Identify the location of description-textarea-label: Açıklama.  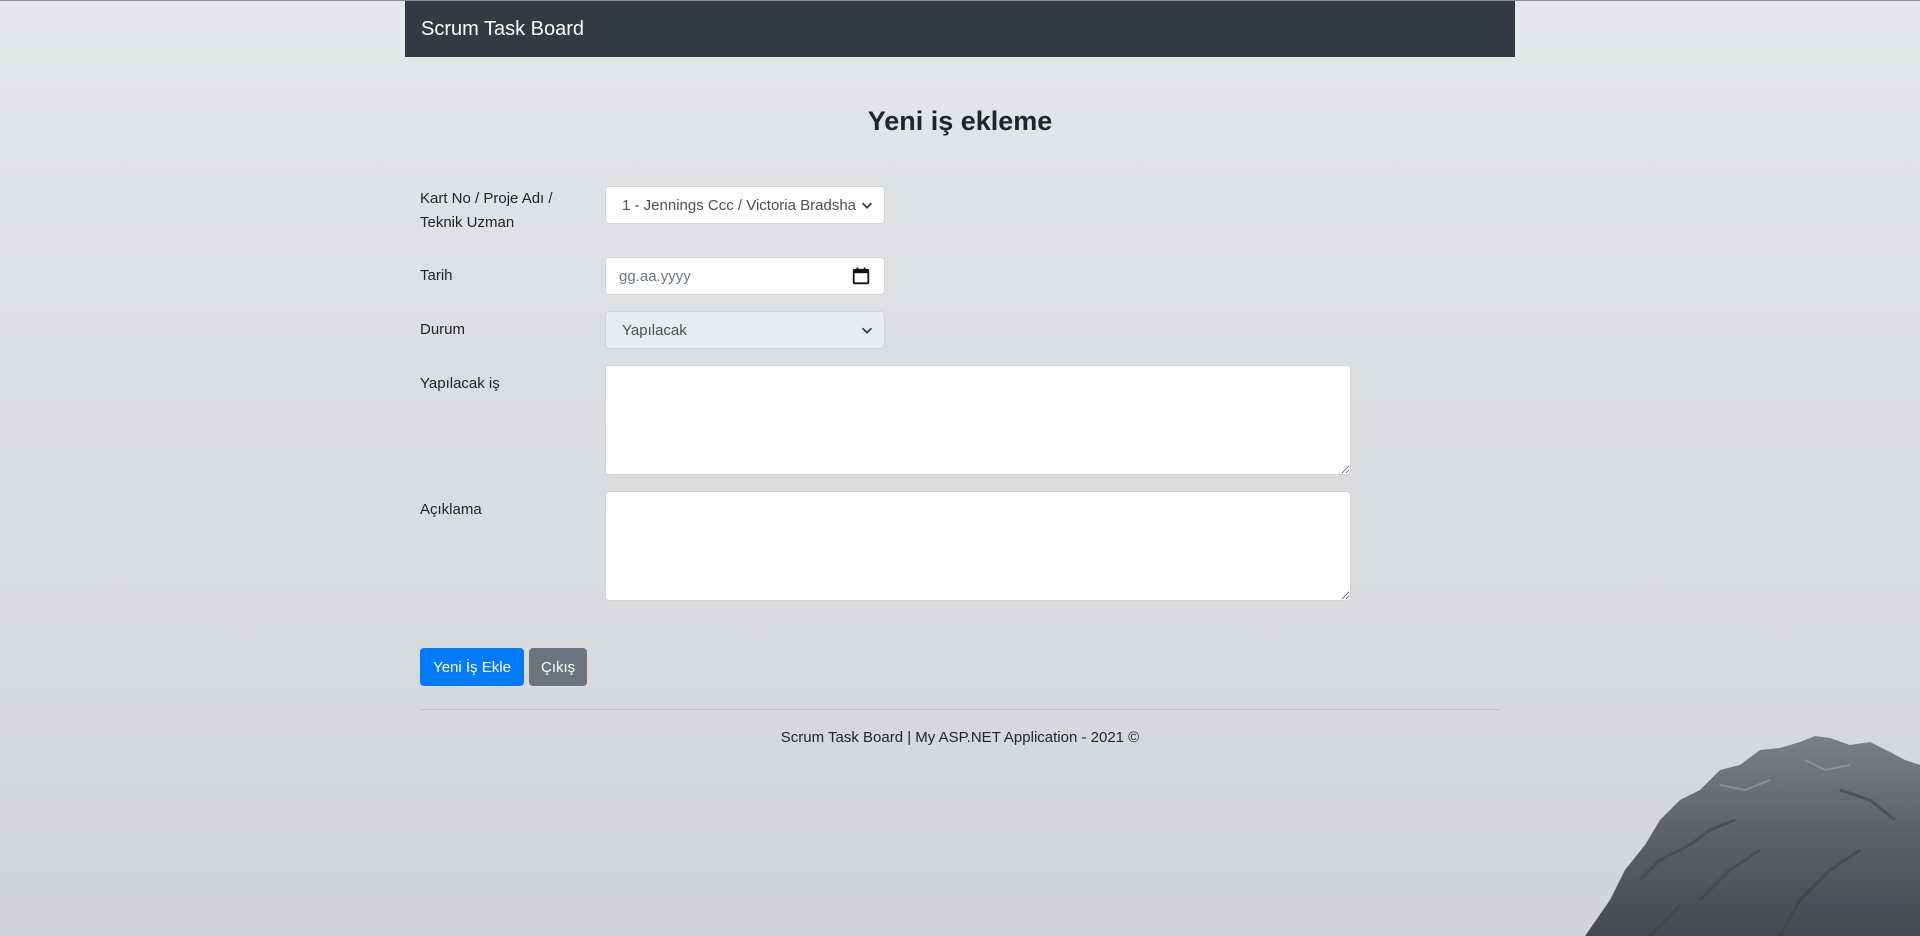
(451, 509).